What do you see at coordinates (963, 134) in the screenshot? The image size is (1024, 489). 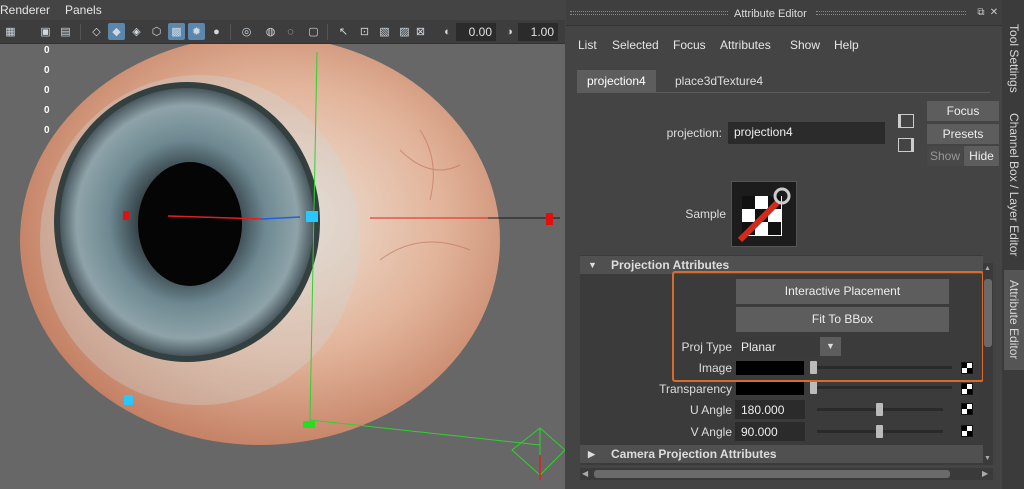 I see `presets-button: Presets` at bounding box center [963, 134].